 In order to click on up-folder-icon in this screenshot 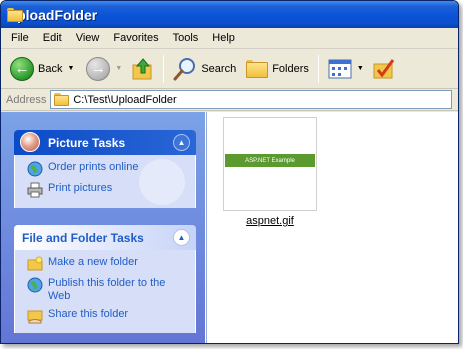, I will do `click(142, 68)`.